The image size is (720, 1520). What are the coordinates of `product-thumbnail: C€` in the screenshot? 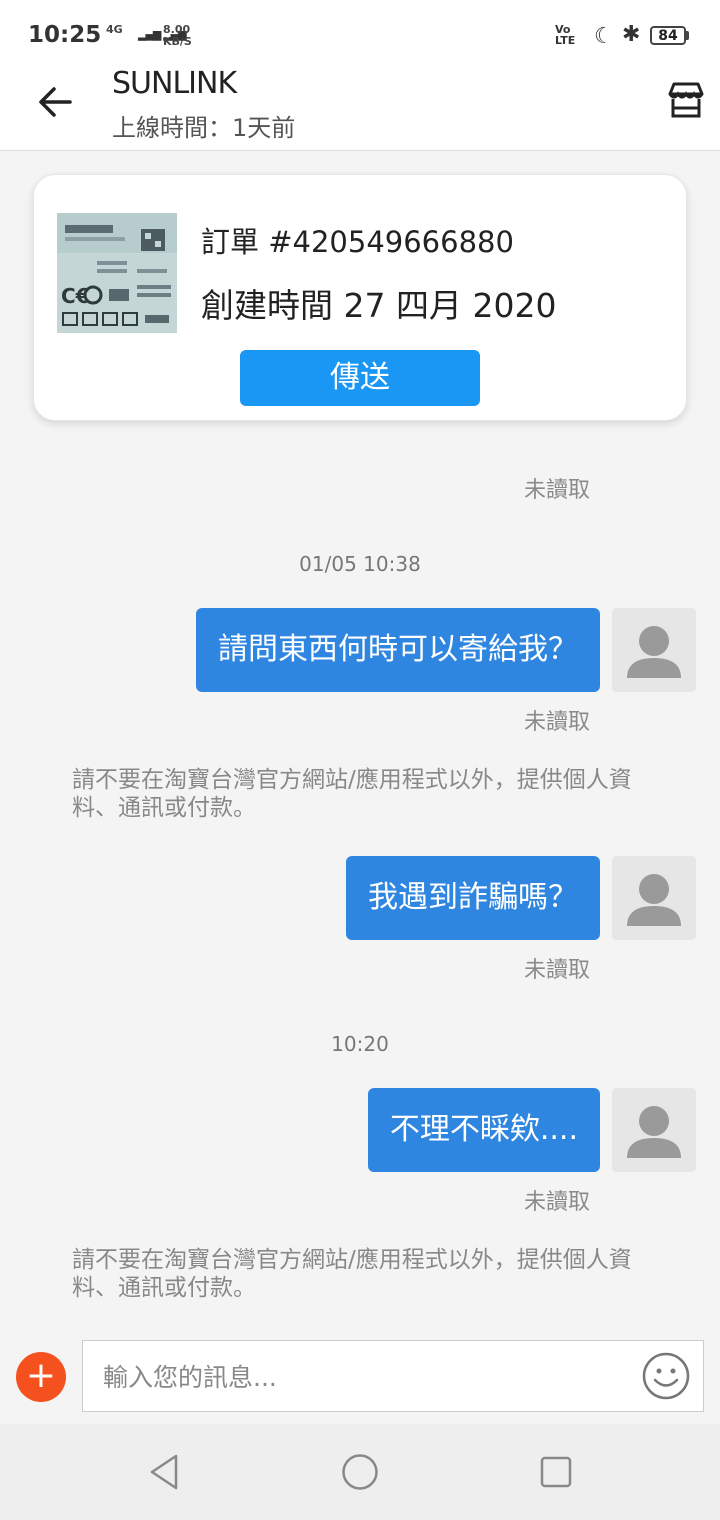 It's located at (117, 273).